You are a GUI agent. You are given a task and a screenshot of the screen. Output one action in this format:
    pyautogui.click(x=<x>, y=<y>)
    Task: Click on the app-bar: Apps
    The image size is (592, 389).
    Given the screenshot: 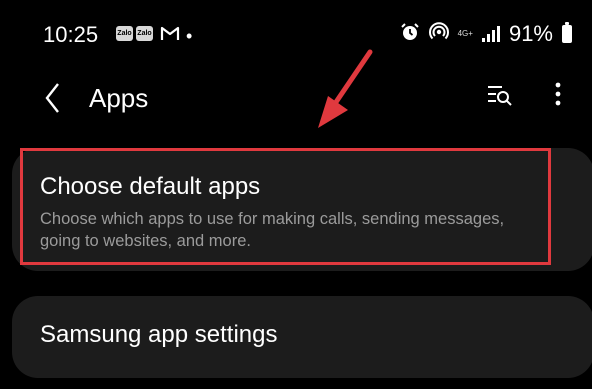 What is the action you would take?
    pyautogui.click(x=296, y=98)
    